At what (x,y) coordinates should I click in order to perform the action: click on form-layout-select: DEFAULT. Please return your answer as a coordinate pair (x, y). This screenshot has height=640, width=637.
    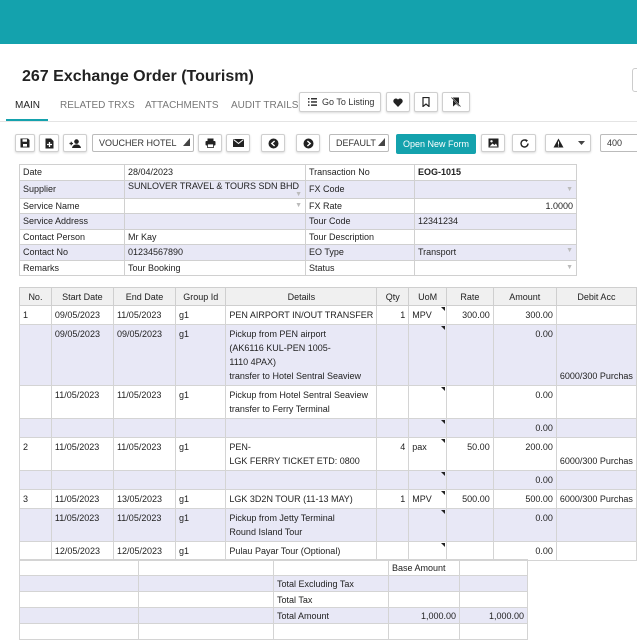
    Looking at the image, I should click on (359, 143).